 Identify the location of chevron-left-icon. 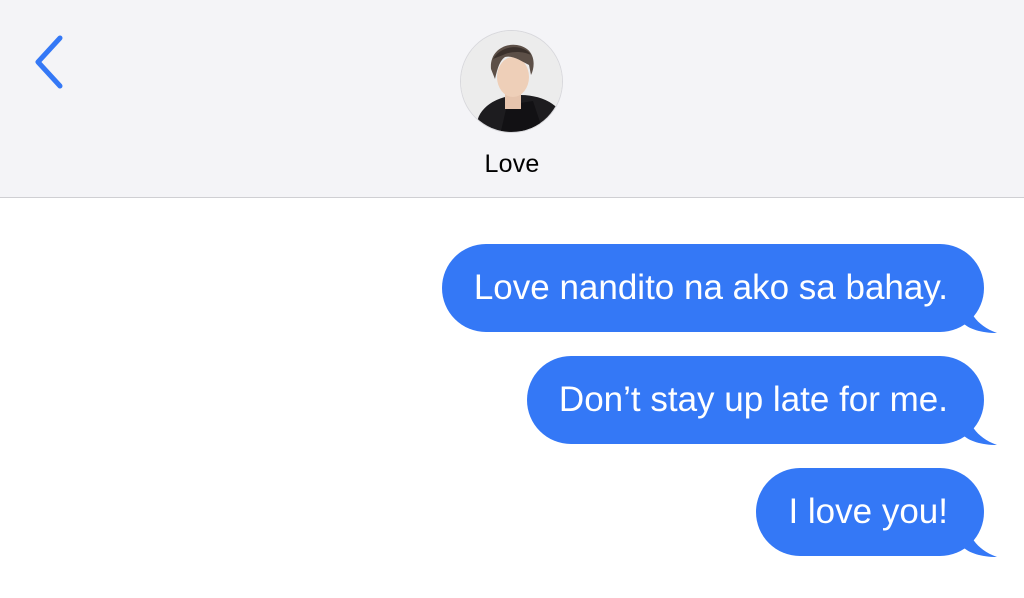
(49, 62).